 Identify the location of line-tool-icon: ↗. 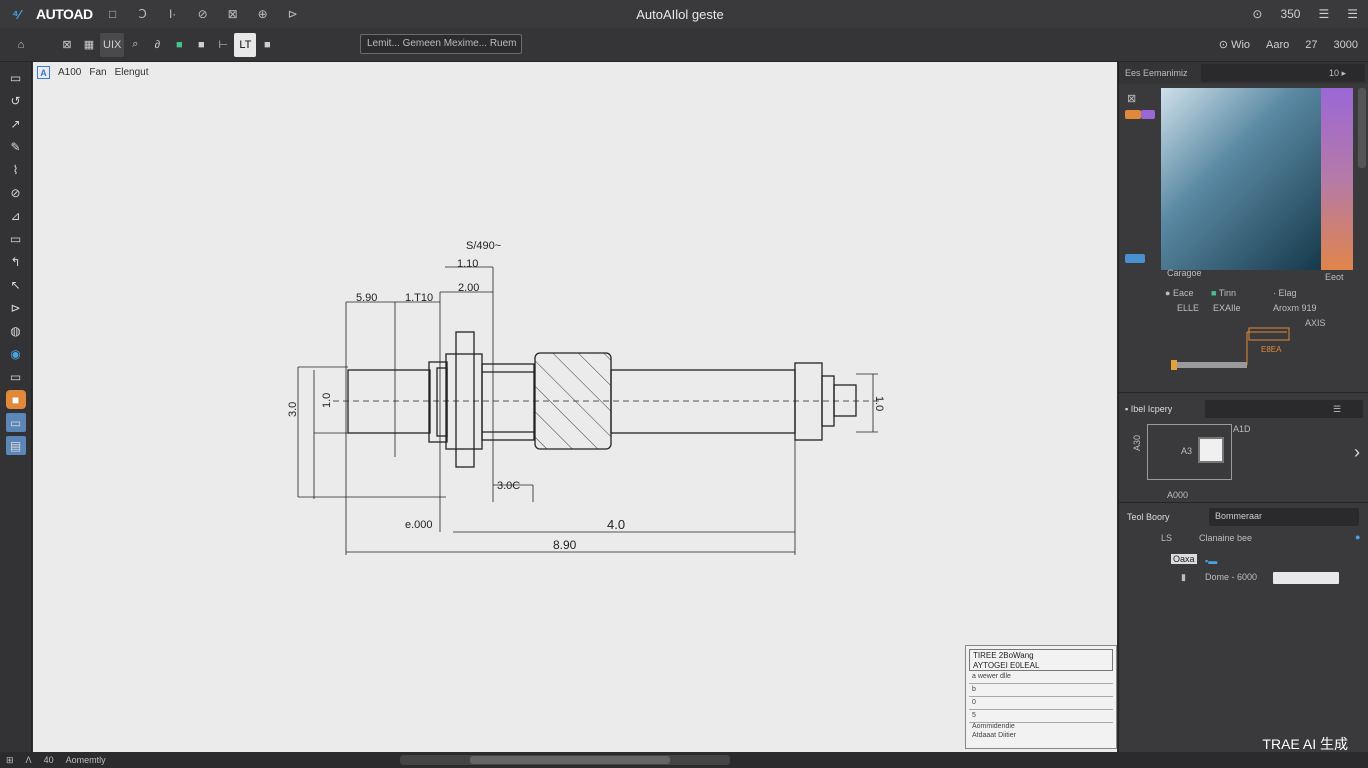
(16, 123).